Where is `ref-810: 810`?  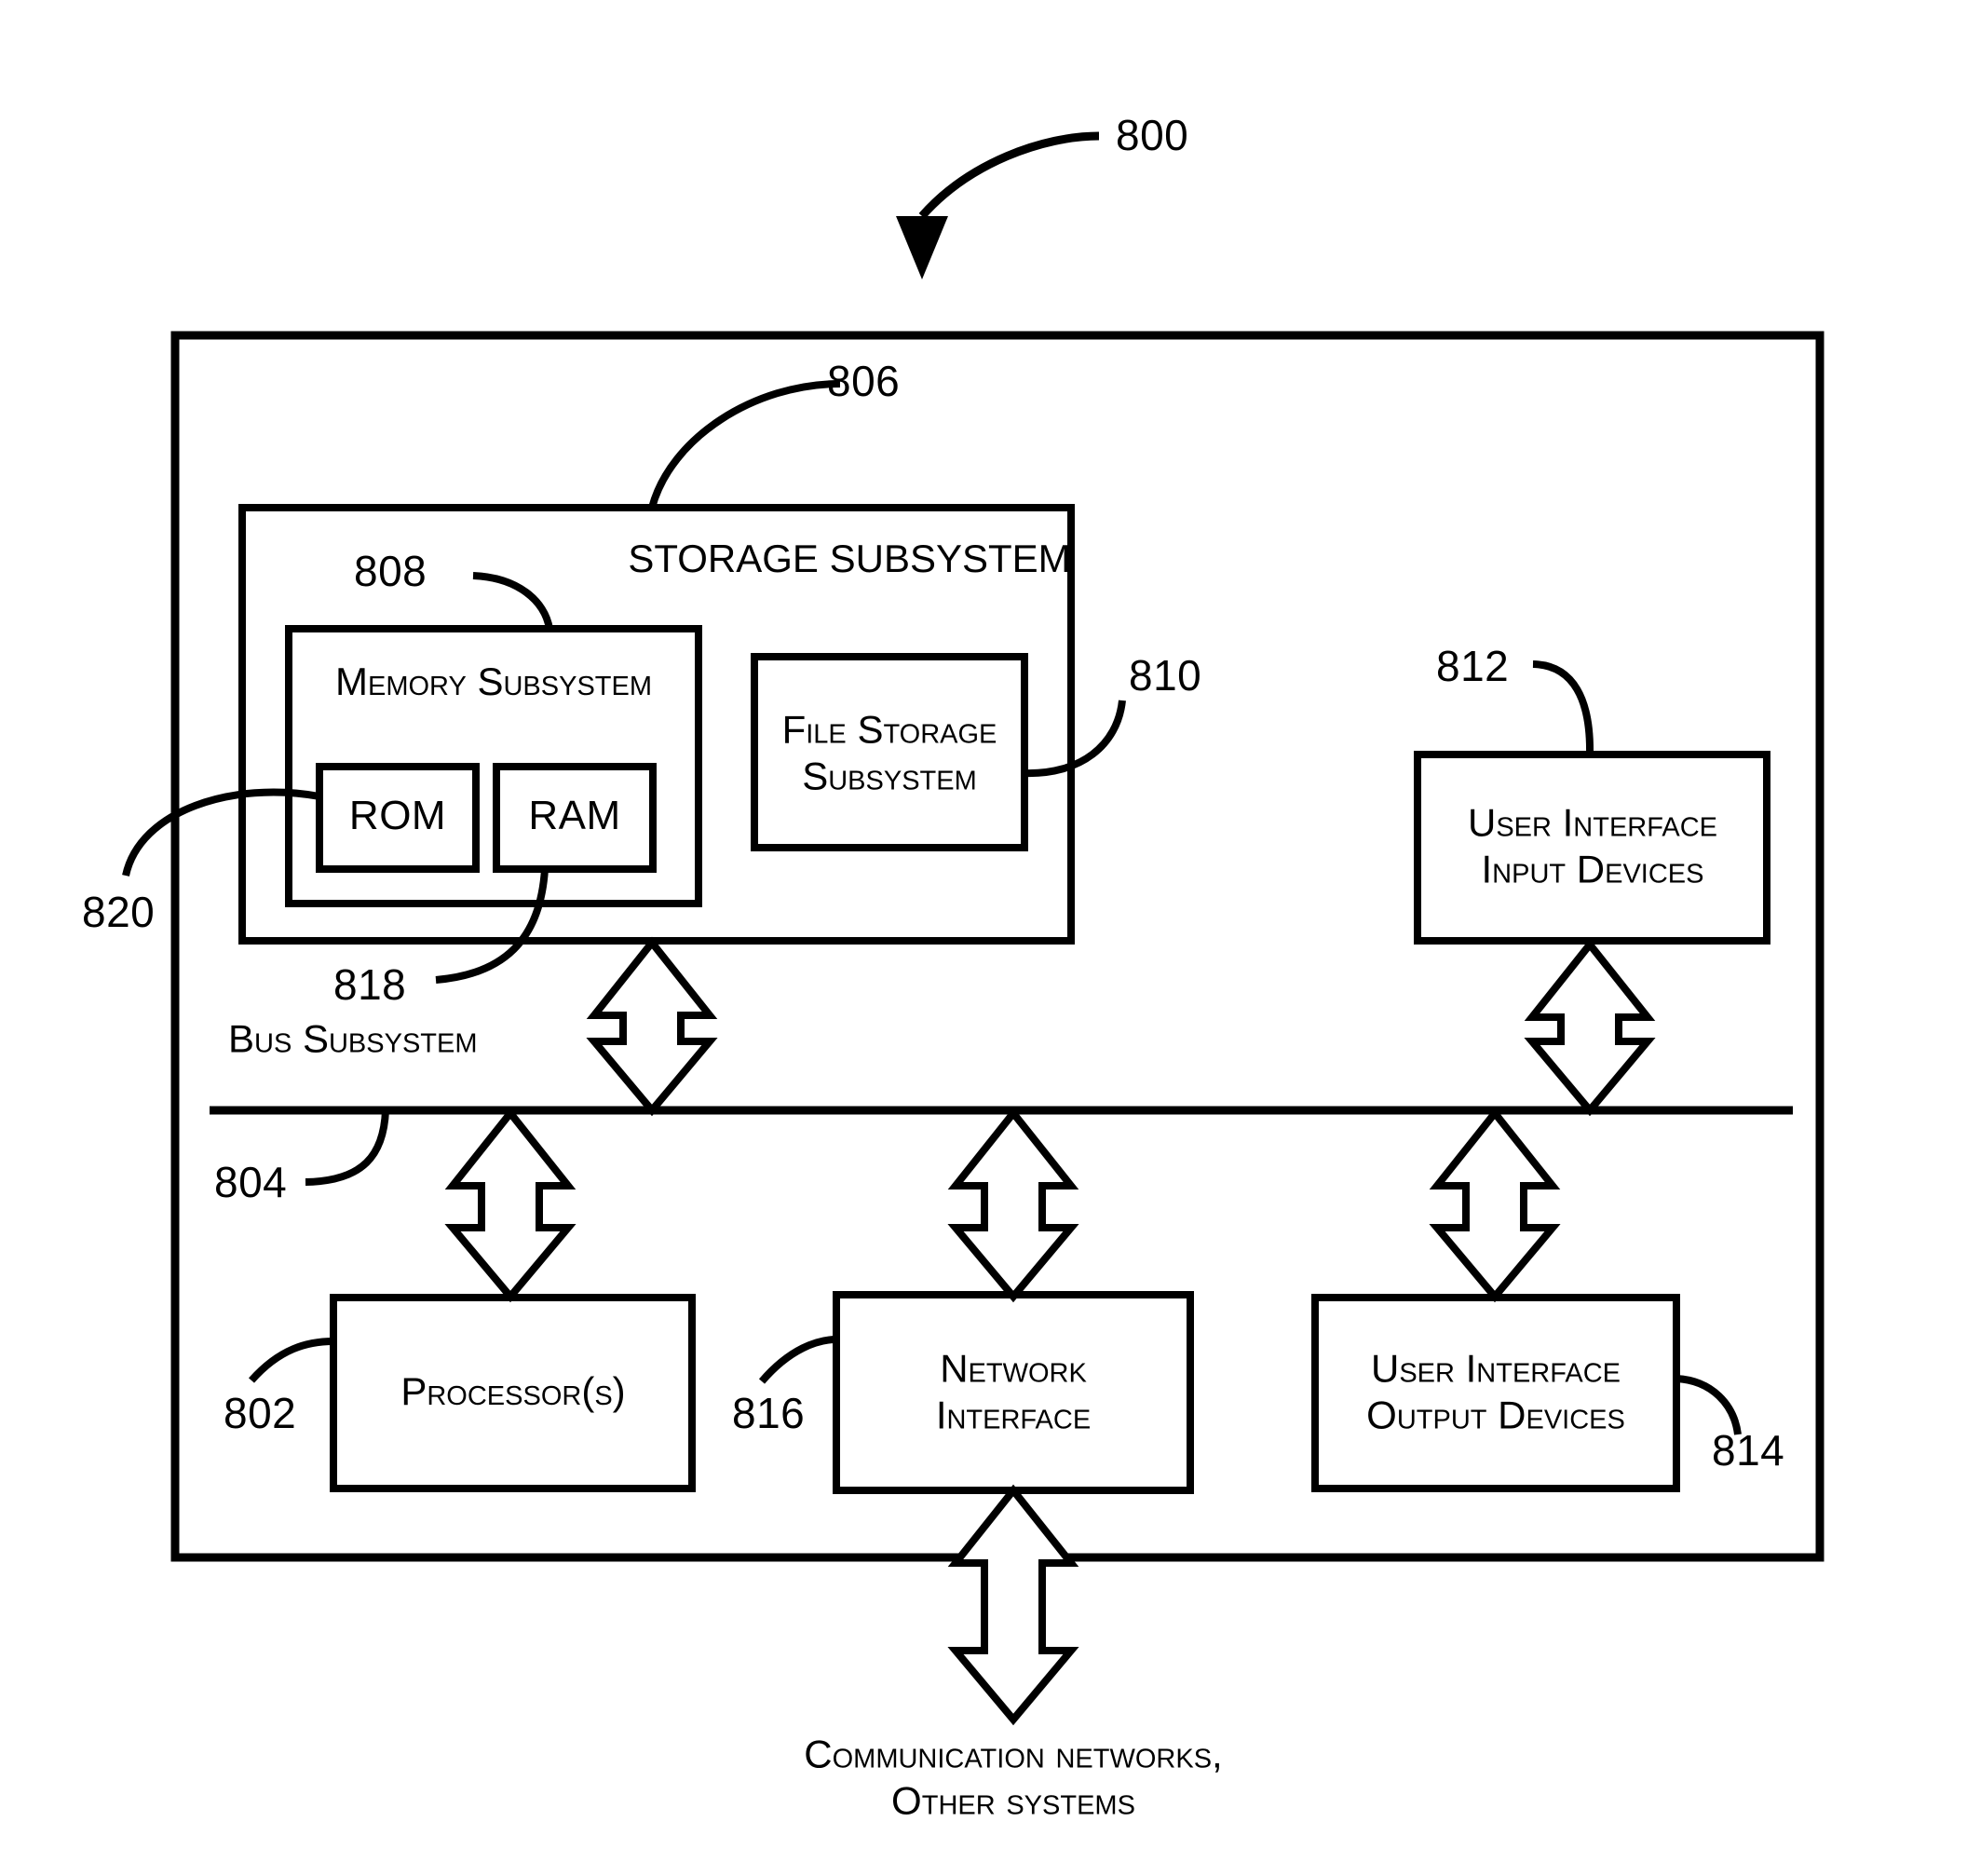 ref-810: 810 is located at coordinates (1166, 675).